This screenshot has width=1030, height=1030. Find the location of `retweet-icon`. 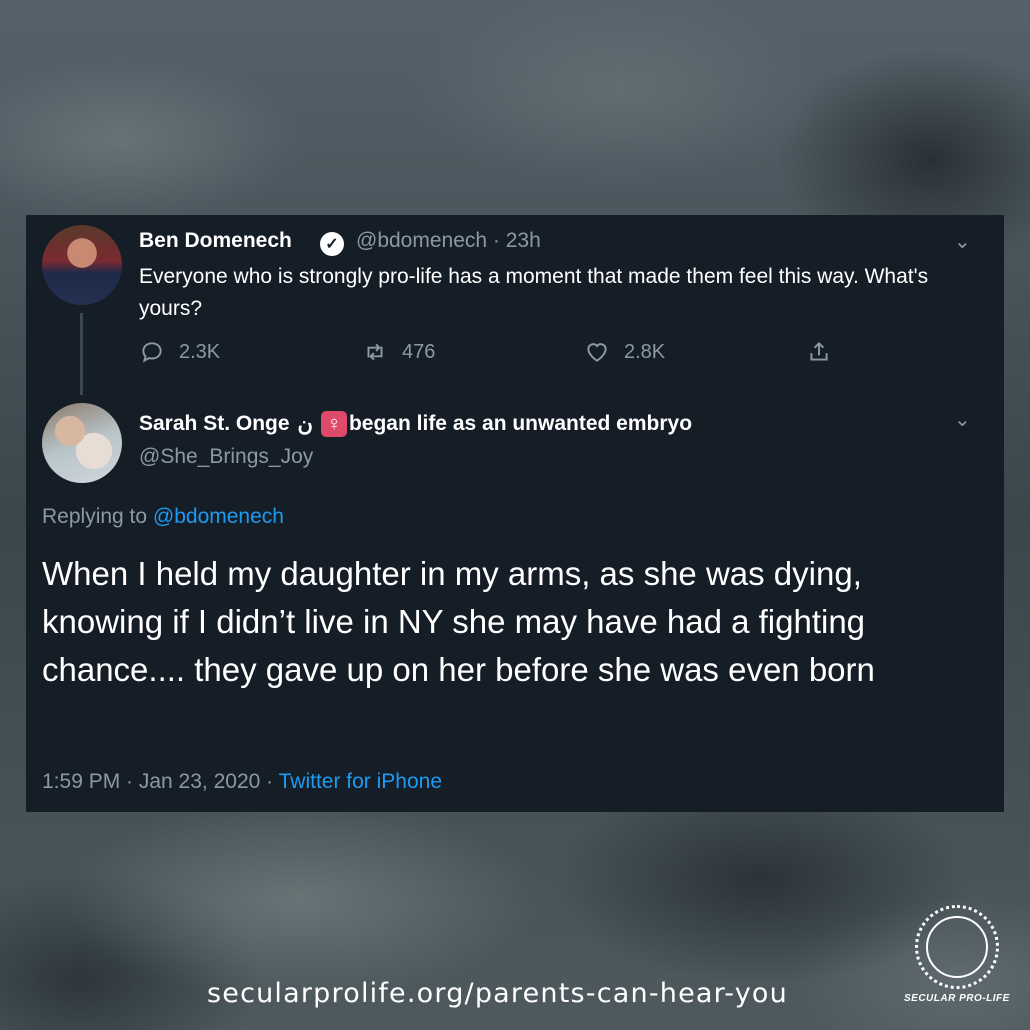

retweet-icon is located at coordinates (375, 352).